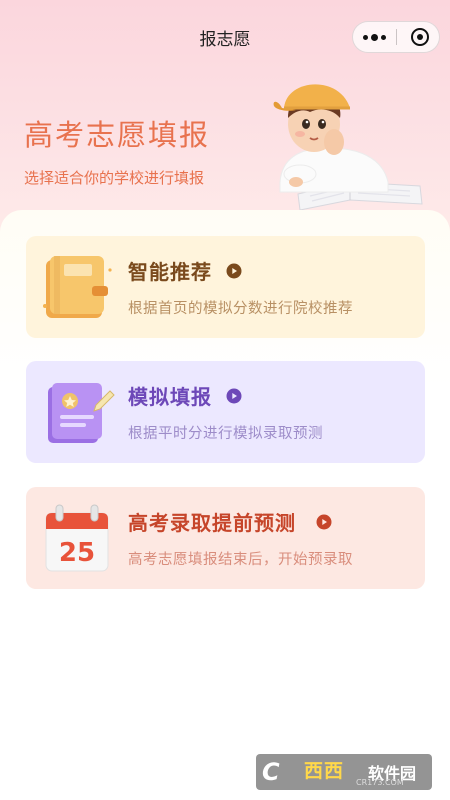 The height and width of the screenshot is (800, 450). What do you see at coordinates (77, 553) in the screenshot?
I see `calendar-day-label: 25` at bounding box center [77, 553].